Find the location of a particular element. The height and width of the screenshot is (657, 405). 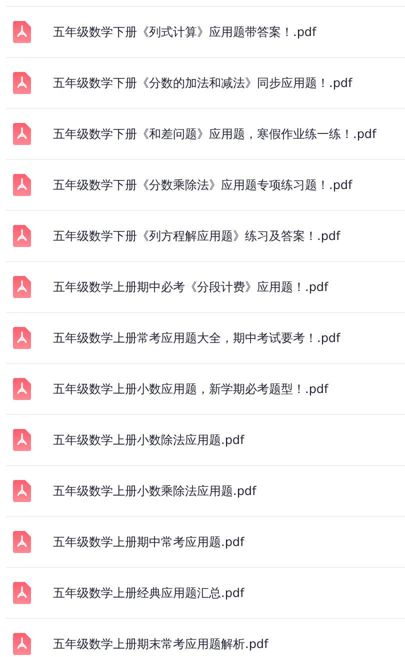

file-name: 五年级数学下册《列式计算》应用题带答案！.pdf is located at coordinates (184, 32).